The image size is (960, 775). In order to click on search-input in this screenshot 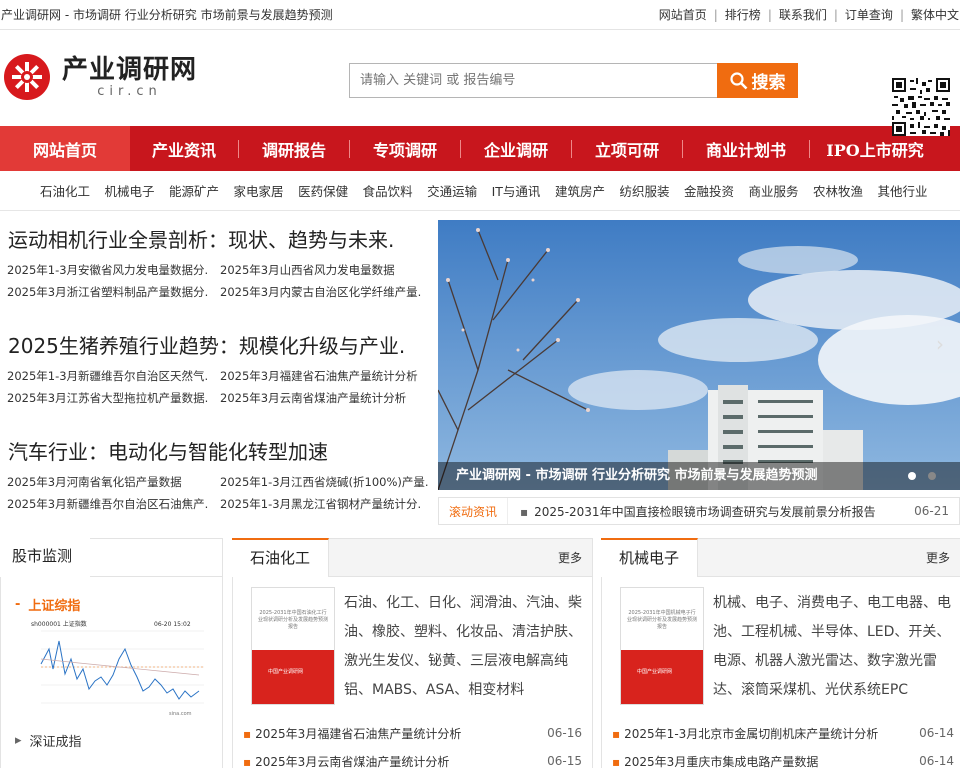, I will do `click(533, 80)`.